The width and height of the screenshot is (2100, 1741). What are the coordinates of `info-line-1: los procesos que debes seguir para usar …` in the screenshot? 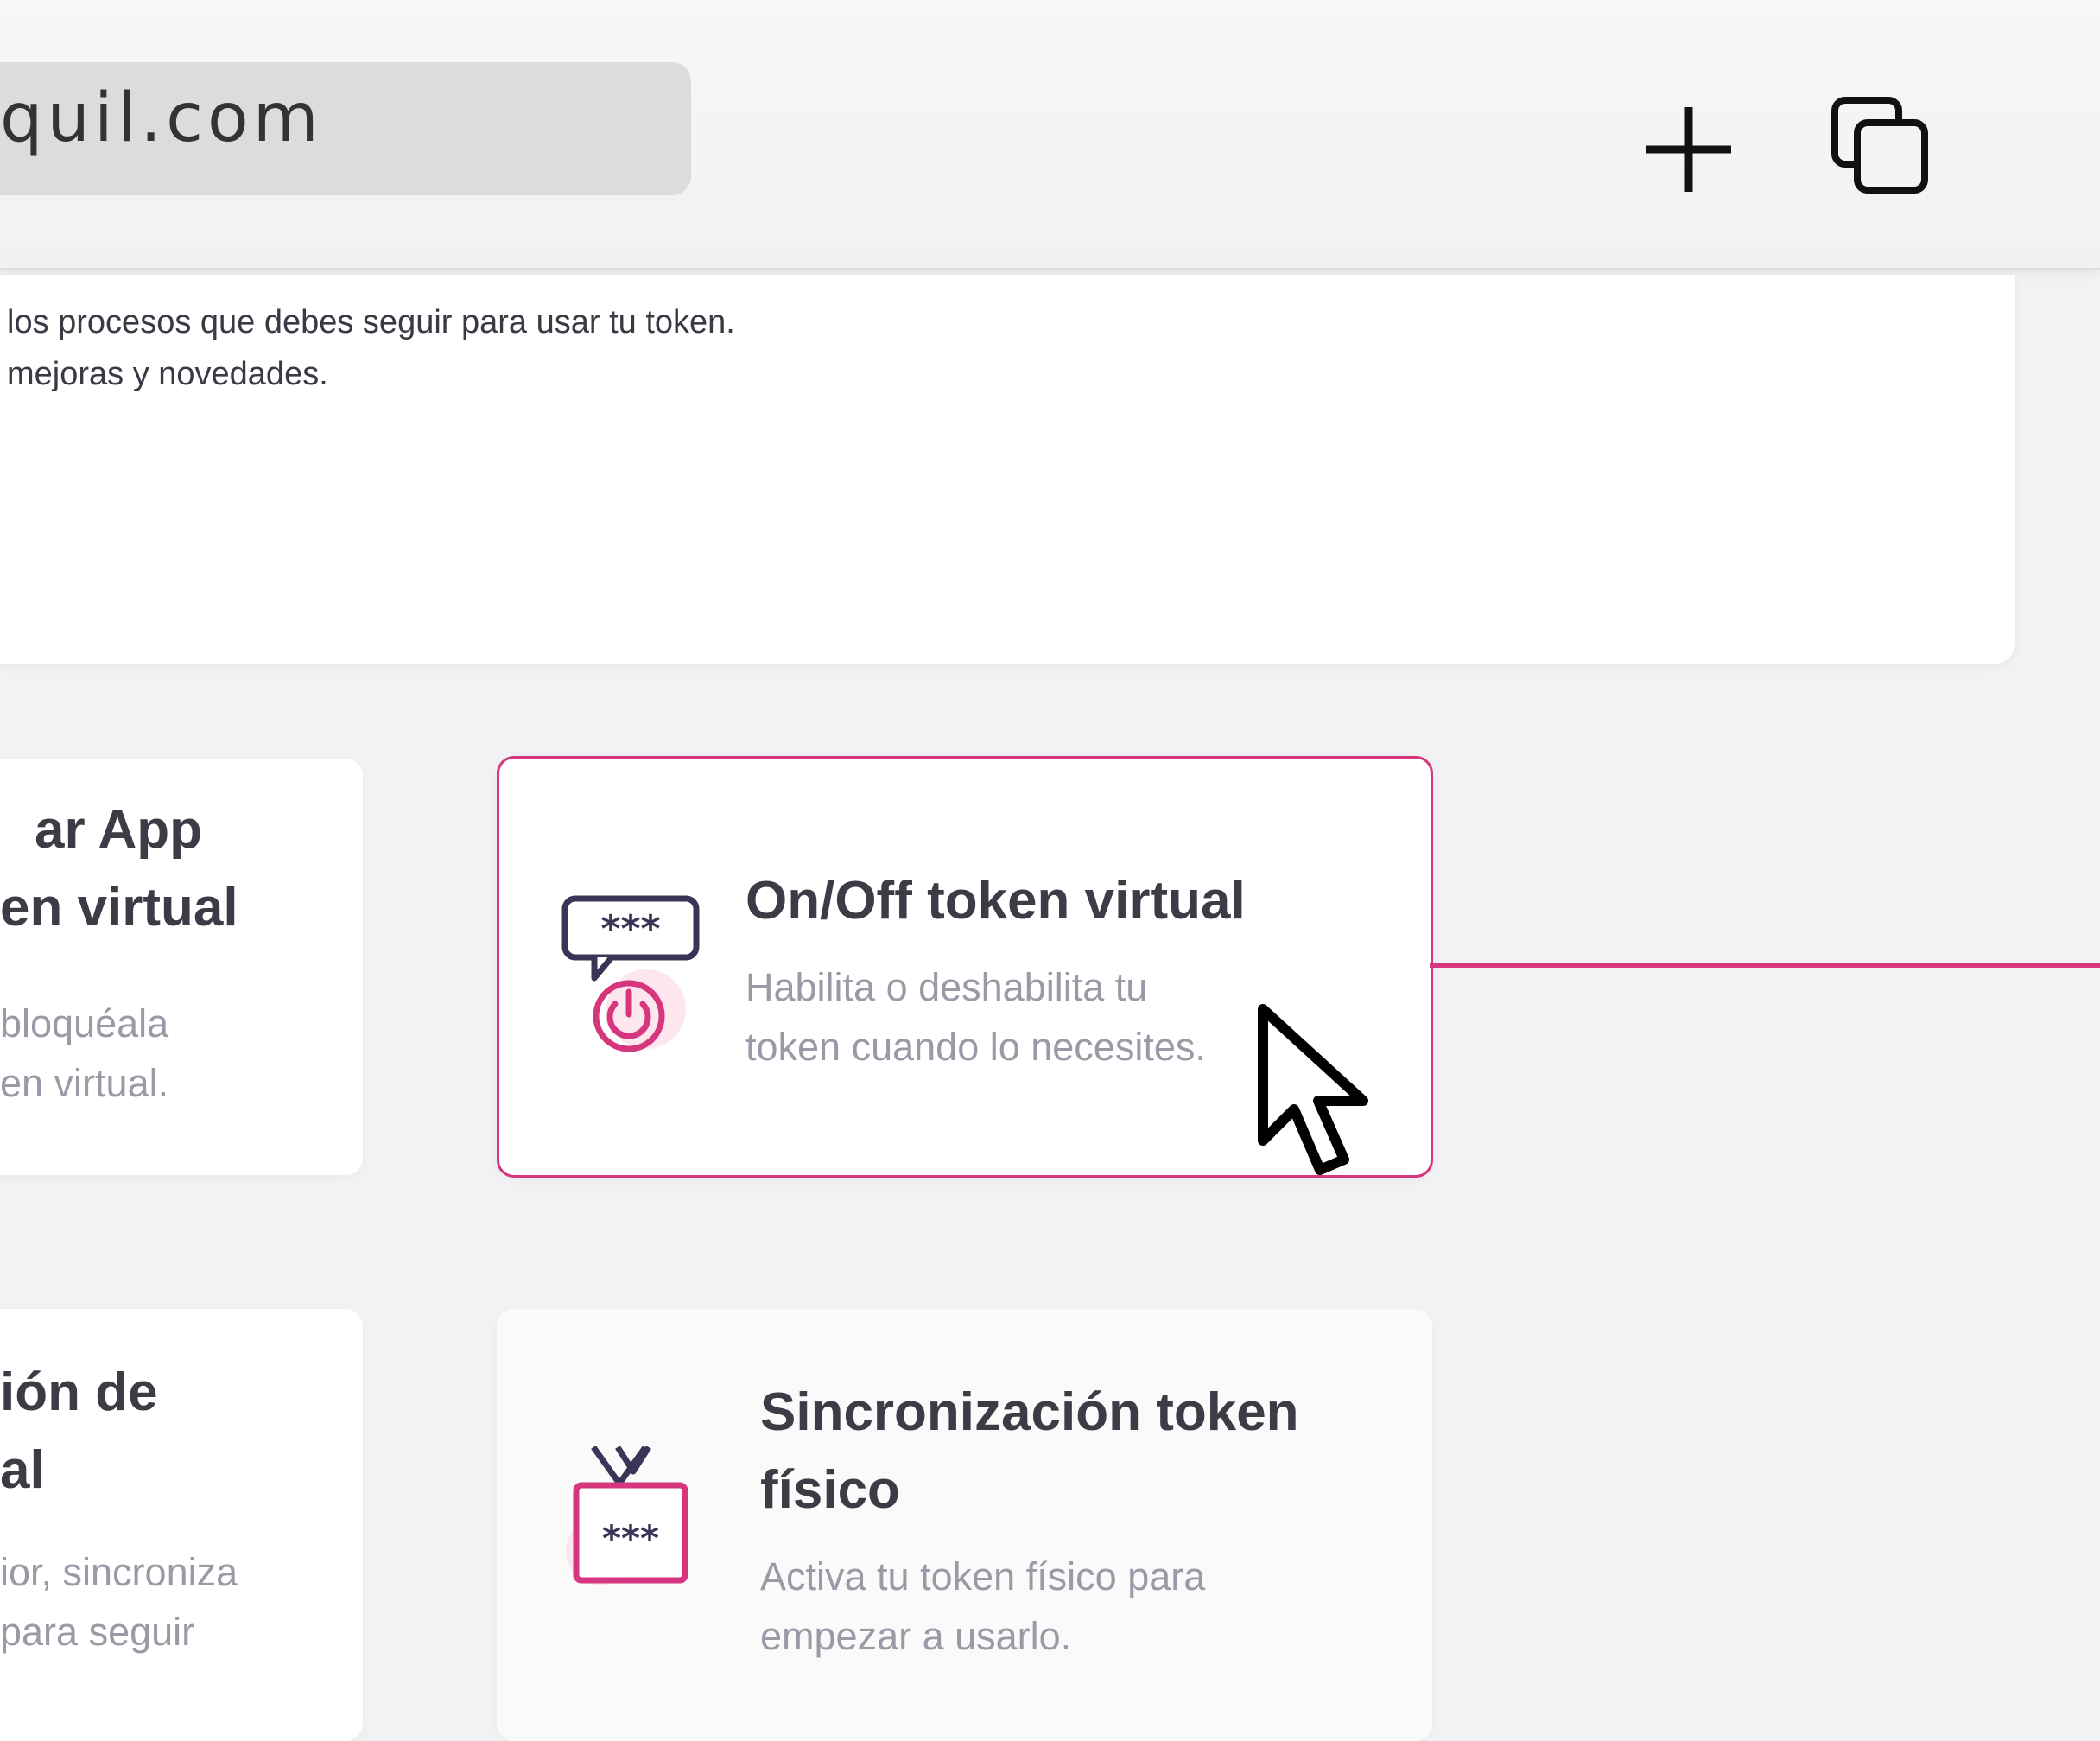 It's located at (371, 322).